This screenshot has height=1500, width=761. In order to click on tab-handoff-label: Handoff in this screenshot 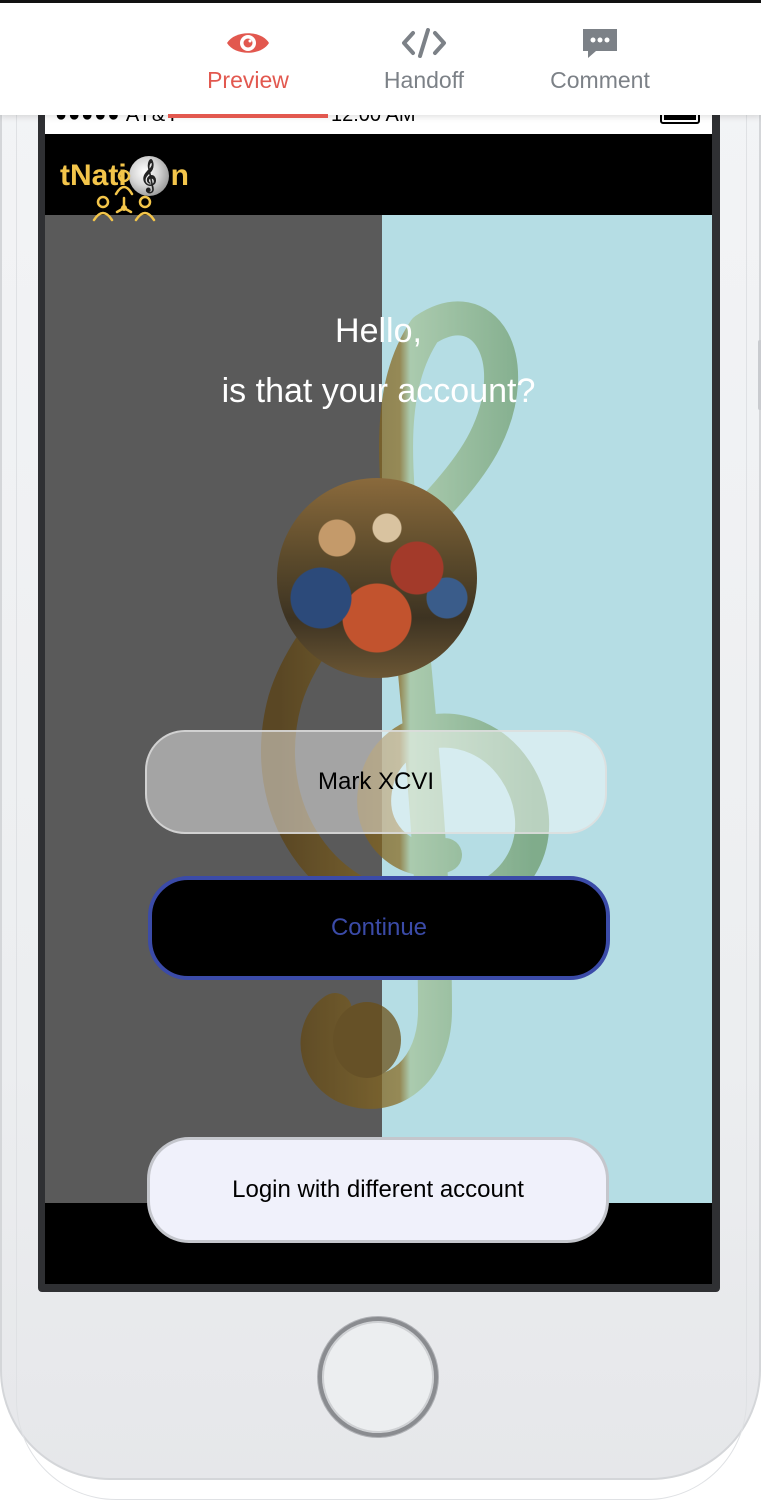, I will do `click(424, 80)`.